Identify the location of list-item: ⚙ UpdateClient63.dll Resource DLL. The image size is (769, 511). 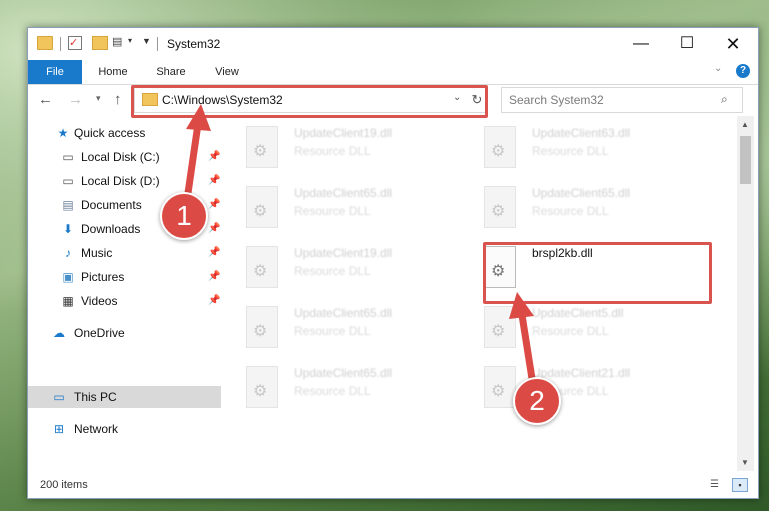
(581, 150).